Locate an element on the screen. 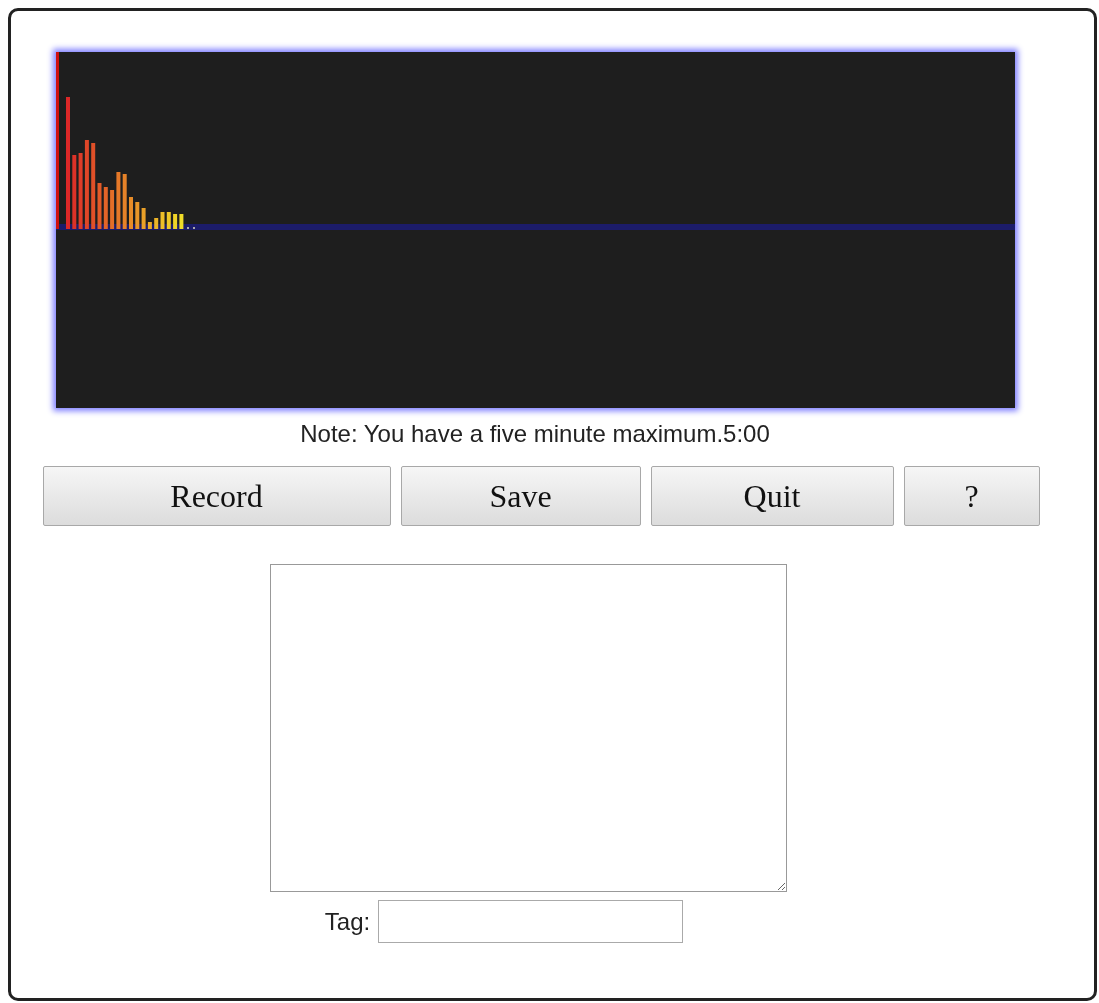 This screenshot has width=1099, height=1003. note-text: Note: You have a five minute maximum.5:00 is located at coordinates (535, 434).